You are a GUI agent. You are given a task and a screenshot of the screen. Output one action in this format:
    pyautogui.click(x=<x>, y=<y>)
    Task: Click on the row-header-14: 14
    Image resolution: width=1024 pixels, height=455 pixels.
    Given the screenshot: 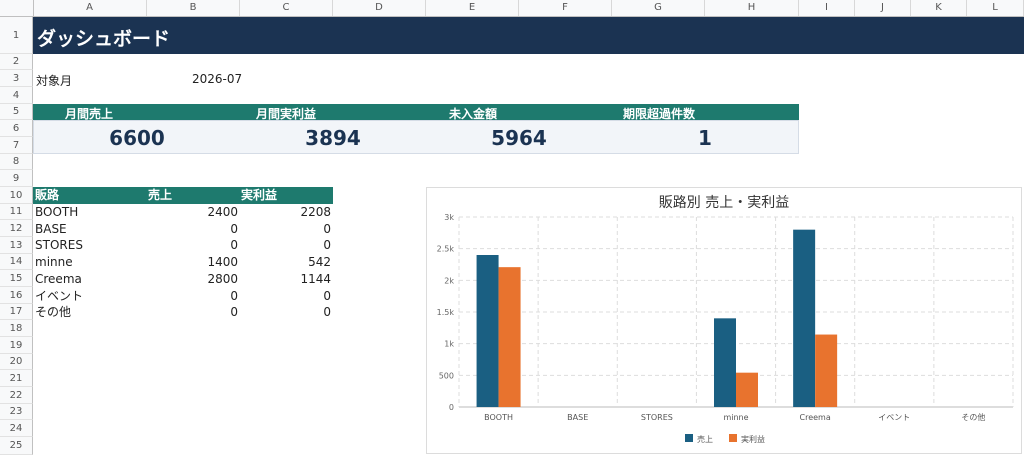 What is the action you would take?
    pyautogui.click(x=16, y=262)
    